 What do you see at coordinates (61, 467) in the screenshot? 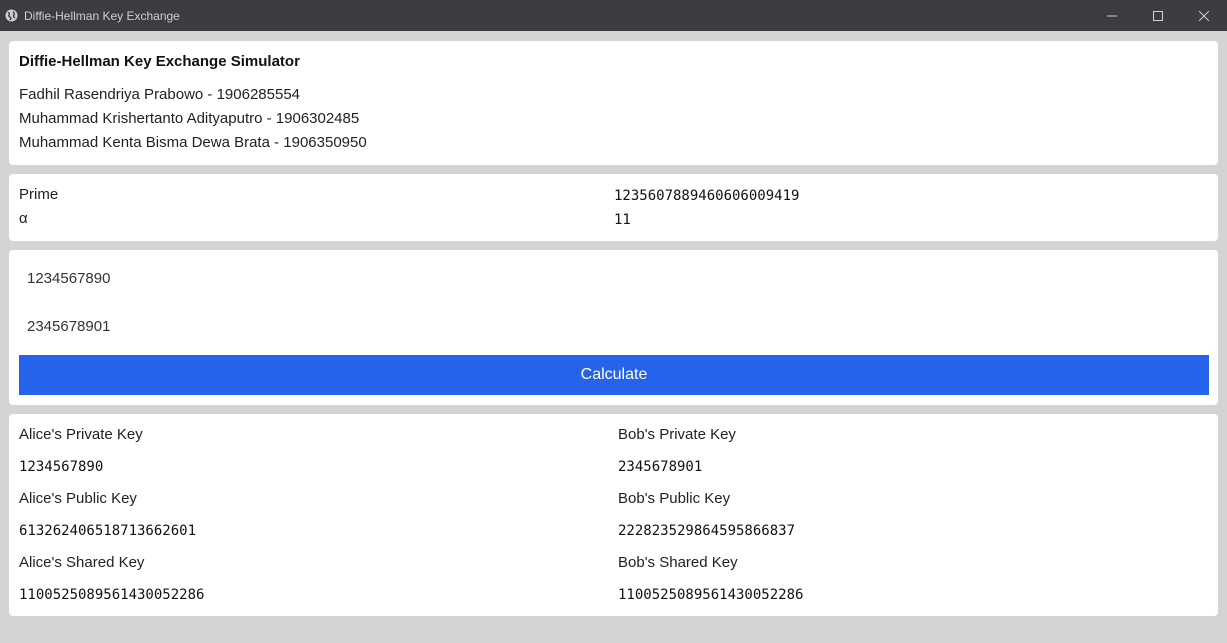
I see `alice-private-key-value: 1234567890` at bounding box center [61, 467].